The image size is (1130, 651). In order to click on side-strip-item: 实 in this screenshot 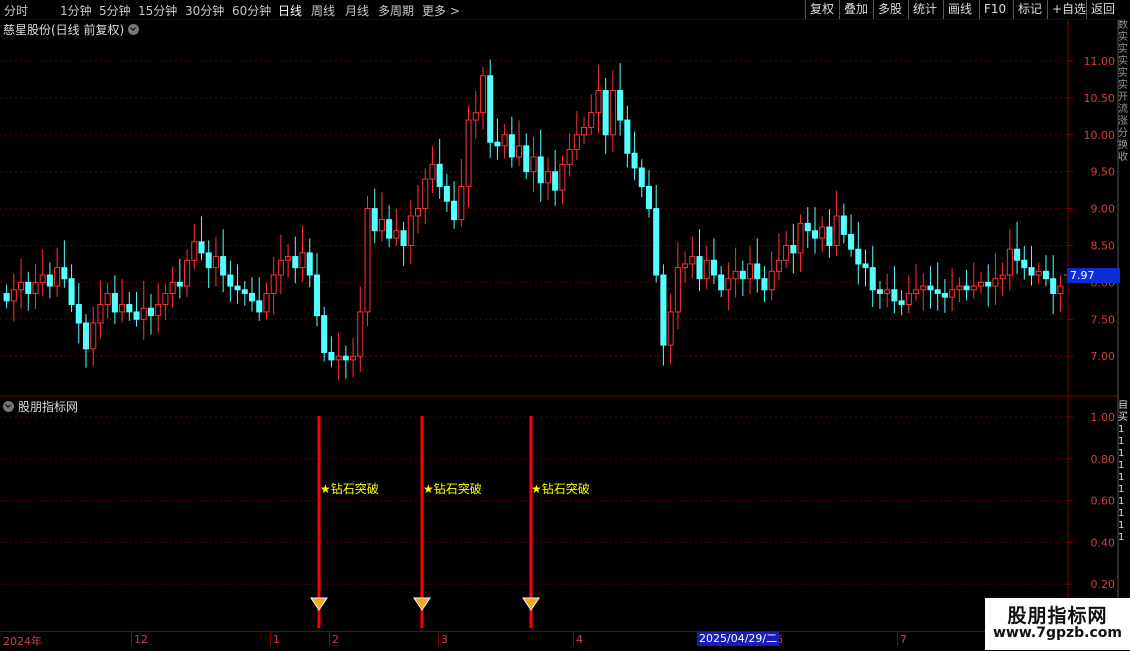, I will do `click(1123, 61)`.